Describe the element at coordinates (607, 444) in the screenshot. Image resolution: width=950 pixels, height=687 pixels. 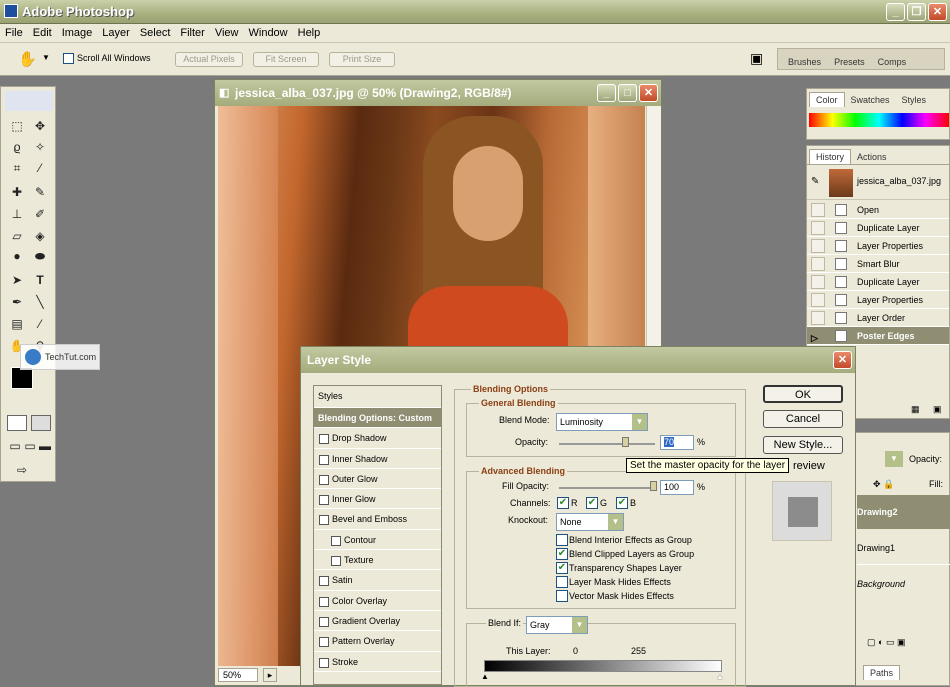
I see `opacity-slider-track` at that location.